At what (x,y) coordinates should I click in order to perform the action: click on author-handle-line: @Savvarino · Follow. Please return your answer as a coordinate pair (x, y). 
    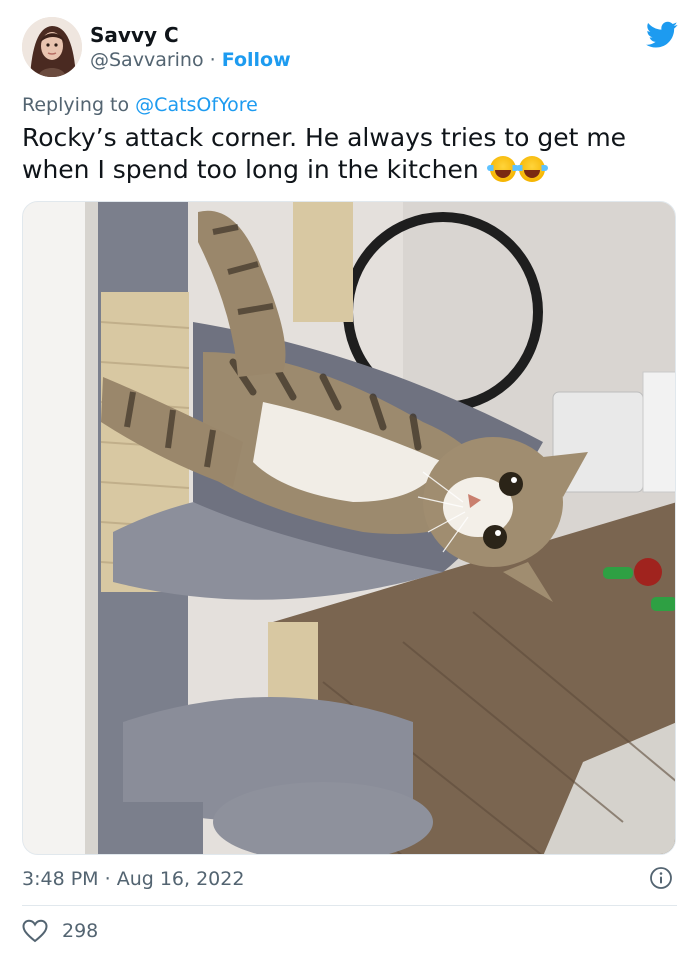
    Looking at the image, I should click on (190, 60).